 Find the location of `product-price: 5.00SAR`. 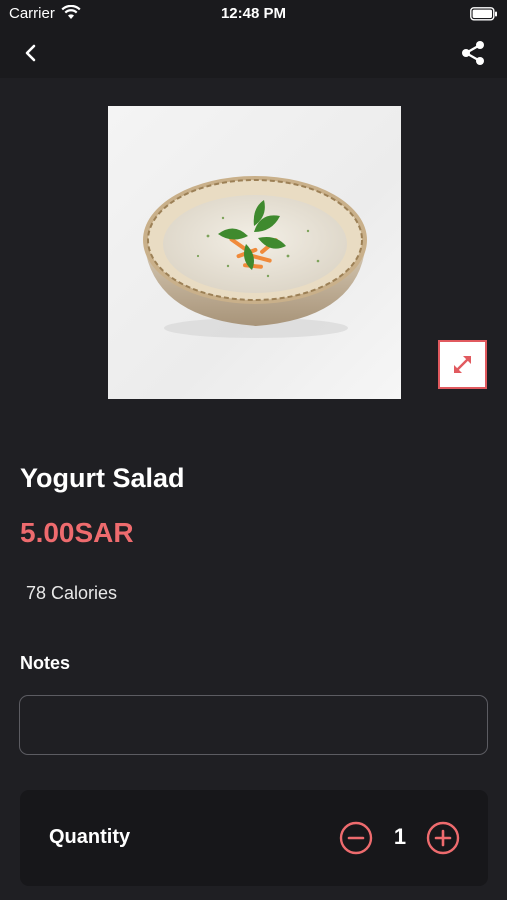

product-price: 5.00SAR is located at coordinates (77, 532).